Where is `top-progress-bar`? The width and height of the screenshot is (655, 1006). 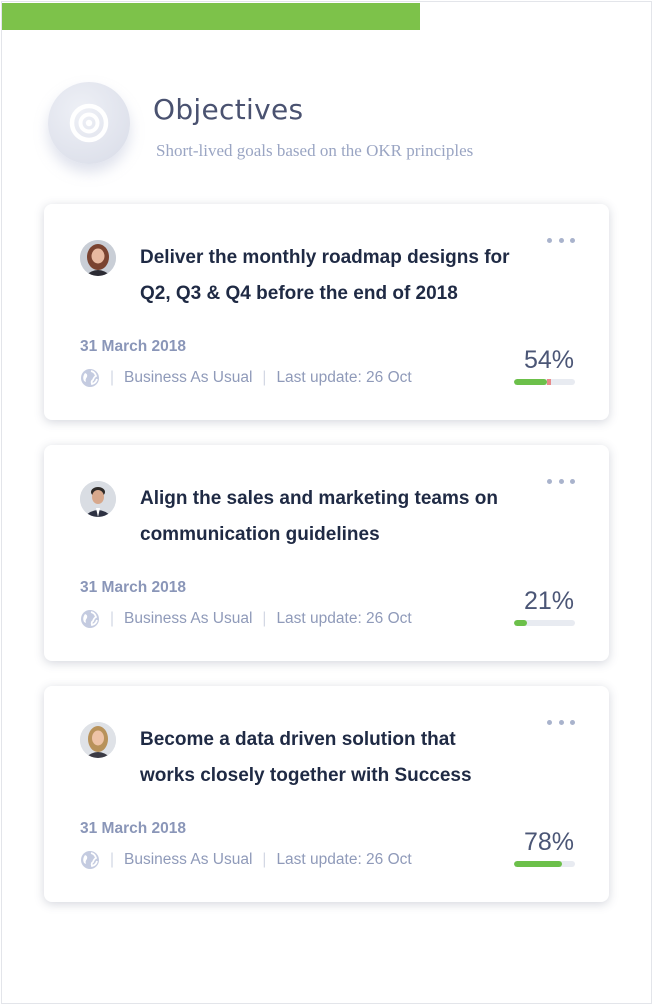 top-progress-bar is located at coordinates (211, 16).